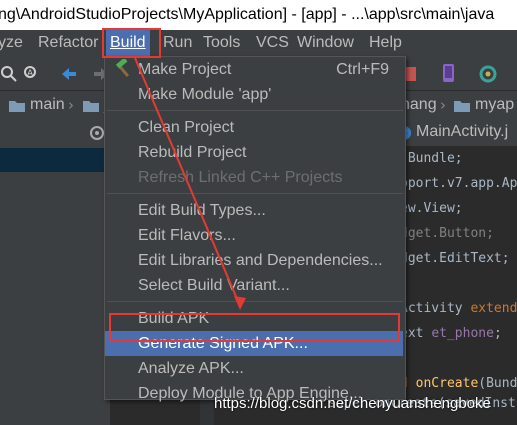 This screenshot has width=517, height=425. I want to click on annotation-arrow-line, so click(187, 182).